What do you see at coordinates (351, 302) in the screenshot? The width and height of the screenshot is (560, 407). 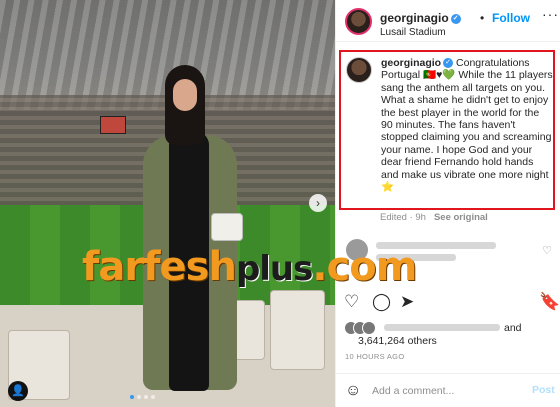 I see `like-icon: ♡` at bounding box center [351, 302].